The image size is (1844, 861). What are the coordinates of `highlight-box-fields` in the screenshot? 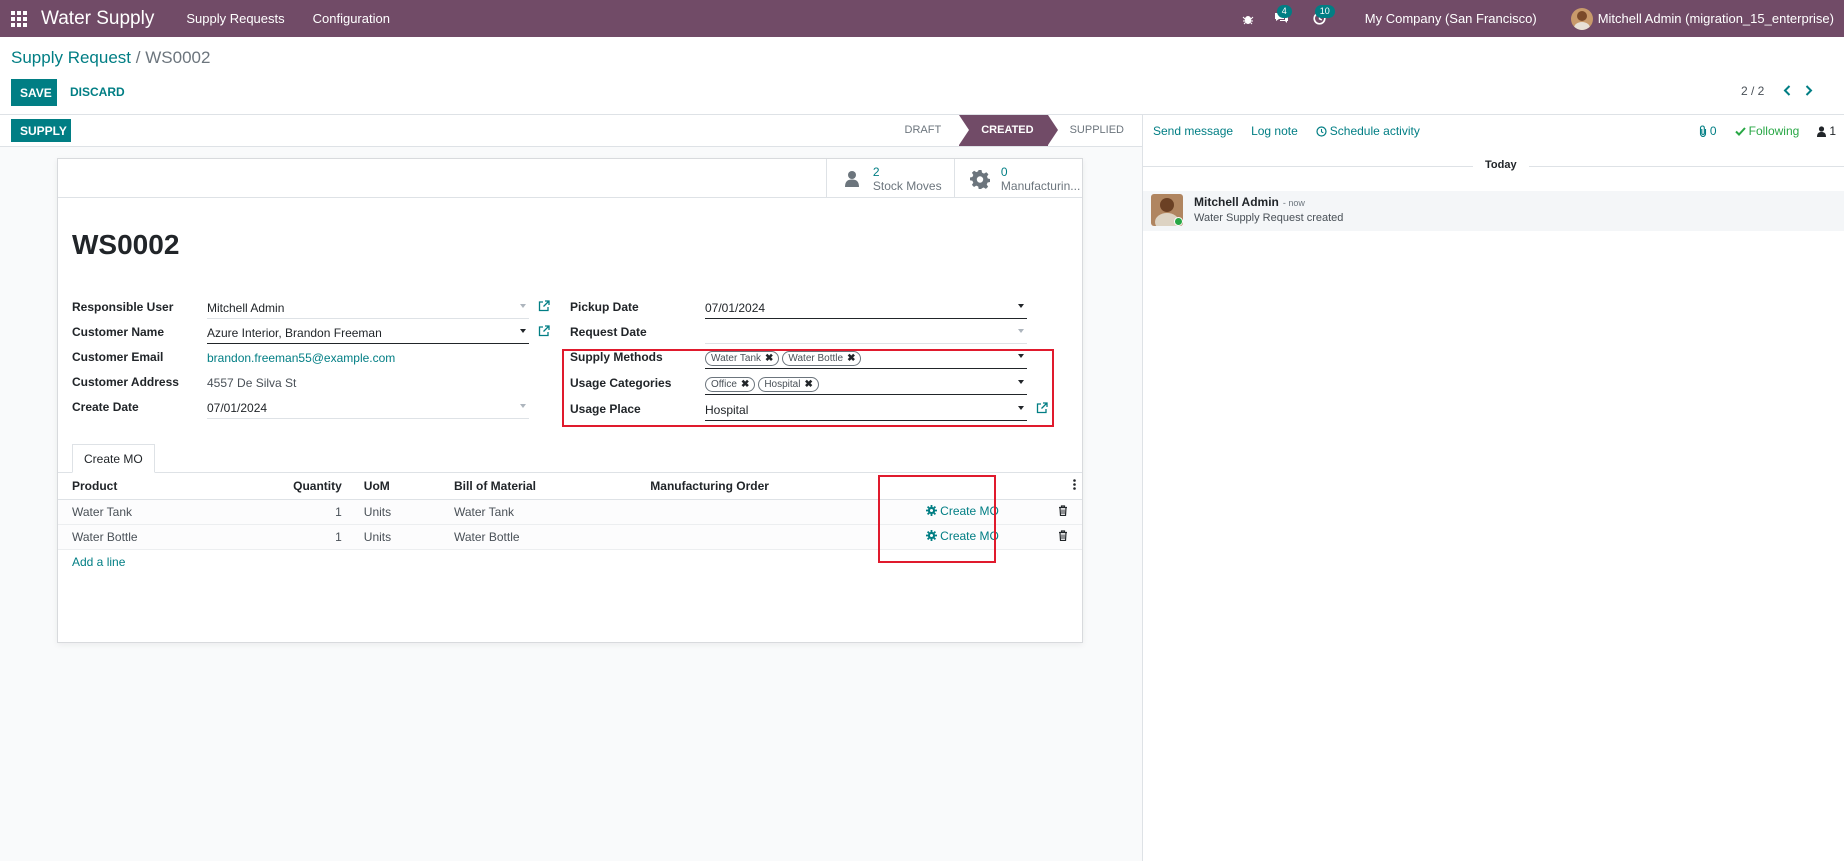 It's located at (808, 388).